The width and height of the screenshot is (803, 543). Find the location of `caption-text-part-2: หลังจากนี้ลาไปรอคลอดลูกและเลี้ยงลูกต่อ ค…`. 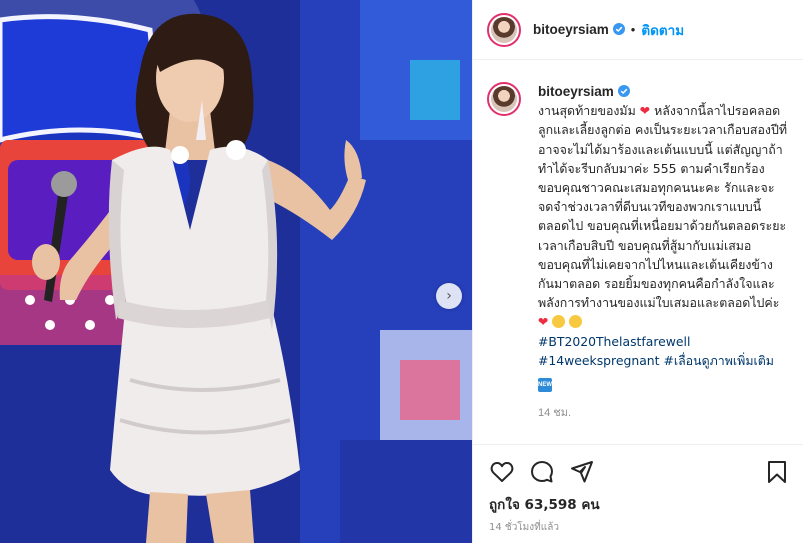

caption-text-part-2: หลังจากนี้ลาไปรอคลอดลูกและเลี้ยงลูกต่อ ค… is located at coordinates (662, 207).